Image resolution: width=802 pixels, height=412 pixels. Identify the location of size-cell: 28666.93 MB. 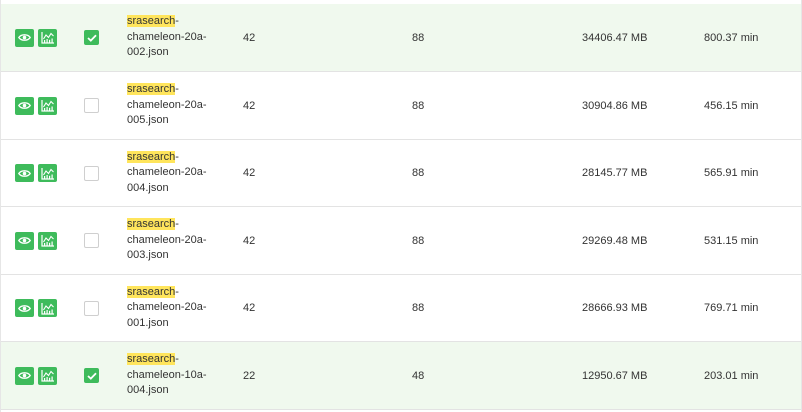
(614, 308).